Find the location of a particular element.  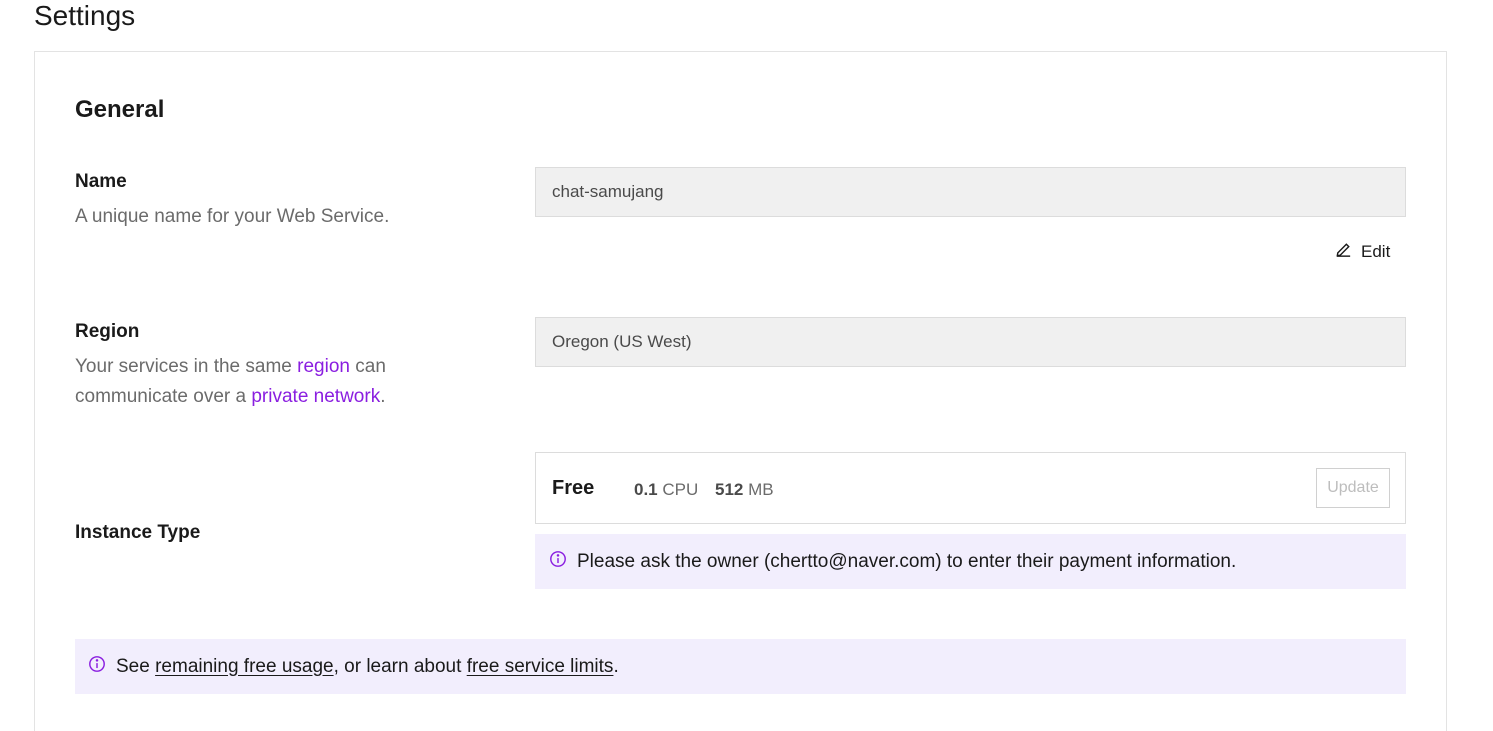

cpu-spec: 0.1 CPU is located at coordinates (666, 490).